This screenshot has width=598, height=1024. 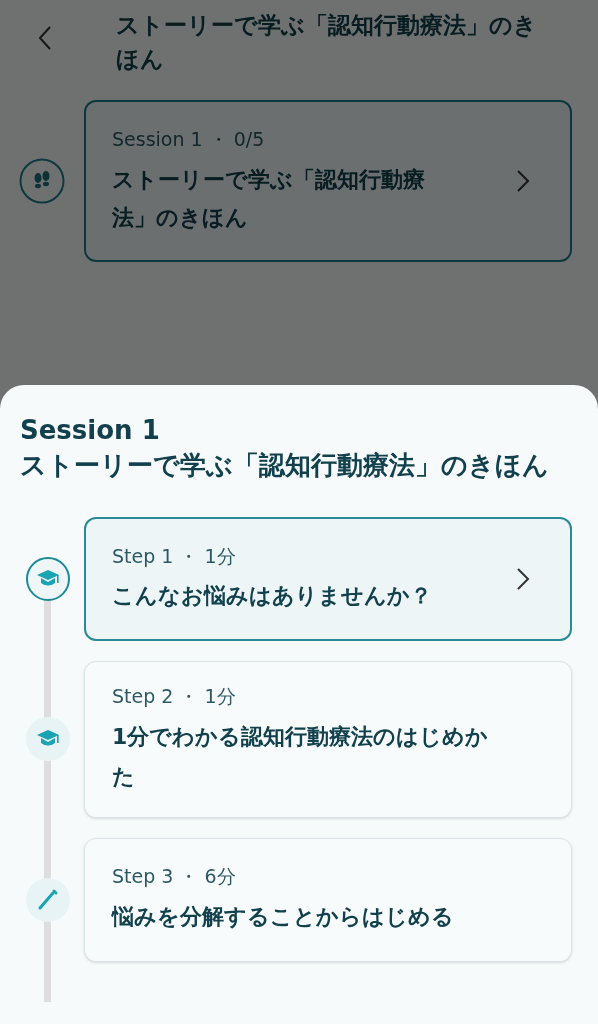 What do you see at coordinates (174, 877) in the screenshot?
I see `step-meta: Step 3 ・ 6分` at bounding box center [174, 877].